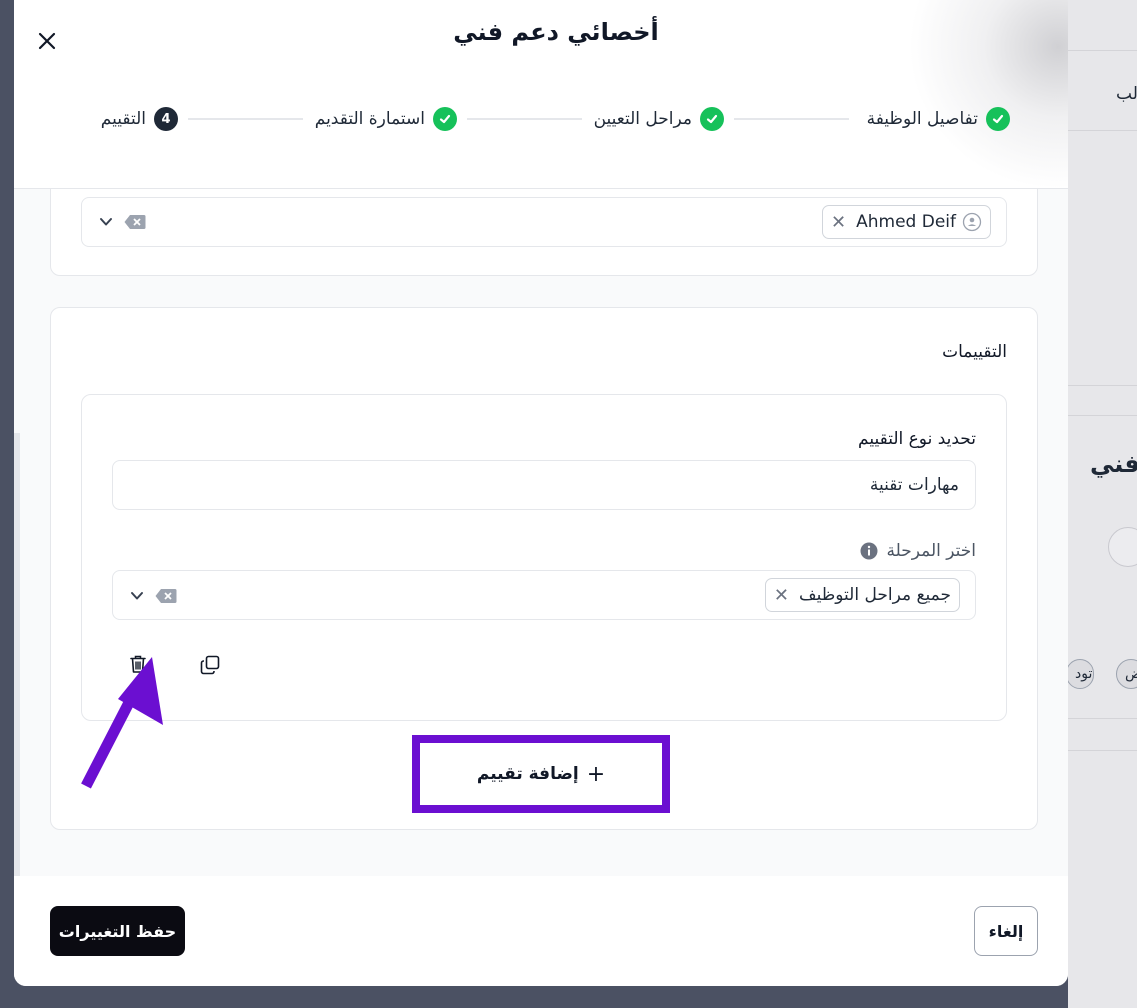 This screenshot has height=1008, width=1137. What do you see at coordinates (917, 439) in the screenshot?
I see `assessment-type-label: تحديد نوع التقييم` at bounding box center [917, 439].